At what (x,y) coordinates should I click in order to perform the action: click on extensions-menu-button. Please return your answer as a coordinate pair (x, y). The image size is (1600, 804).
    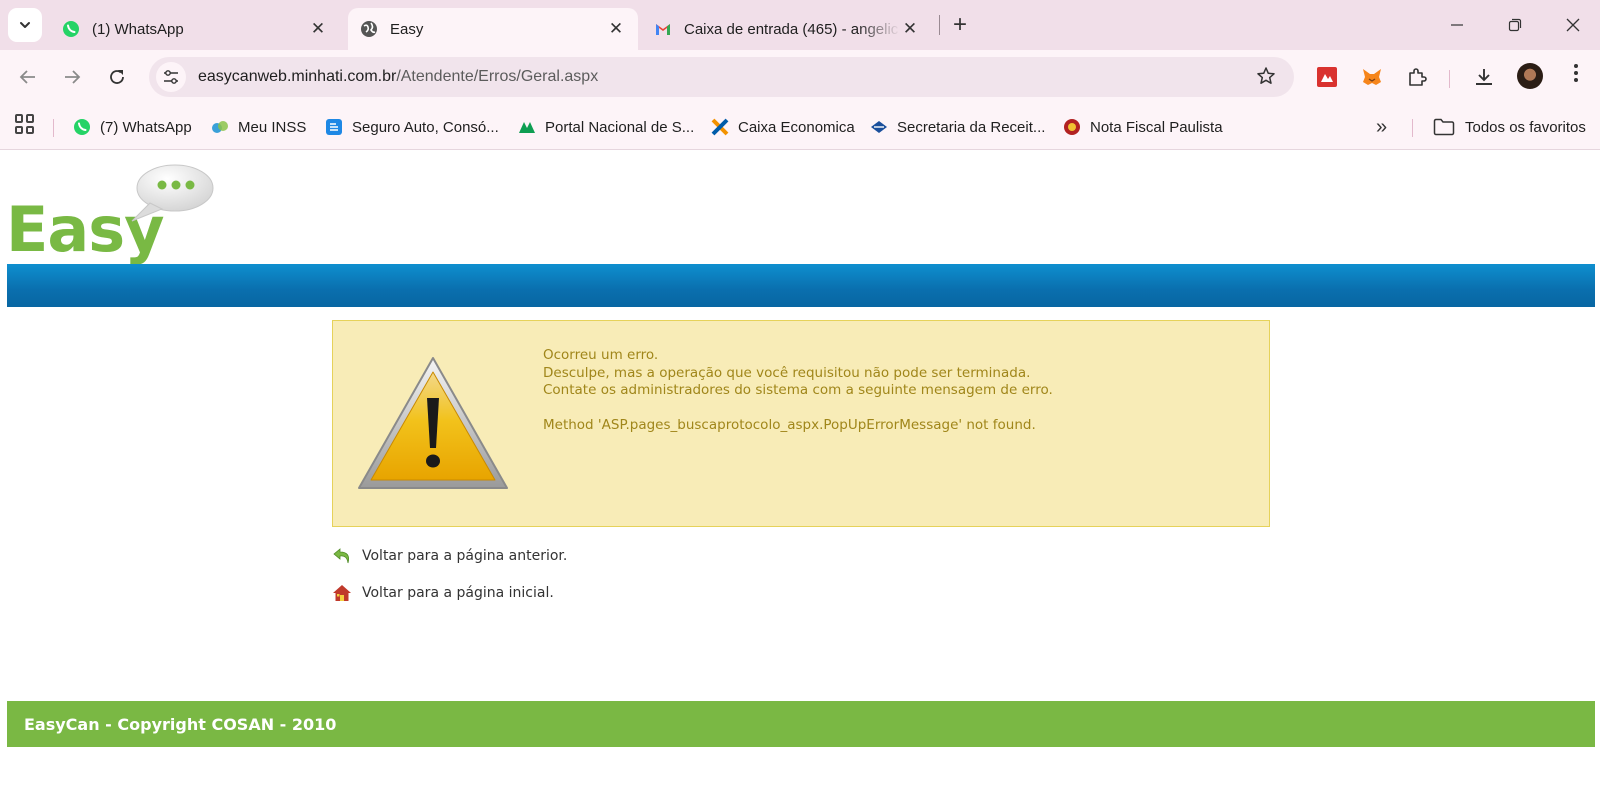
    Looking at the image, I should click on (1417, 77).